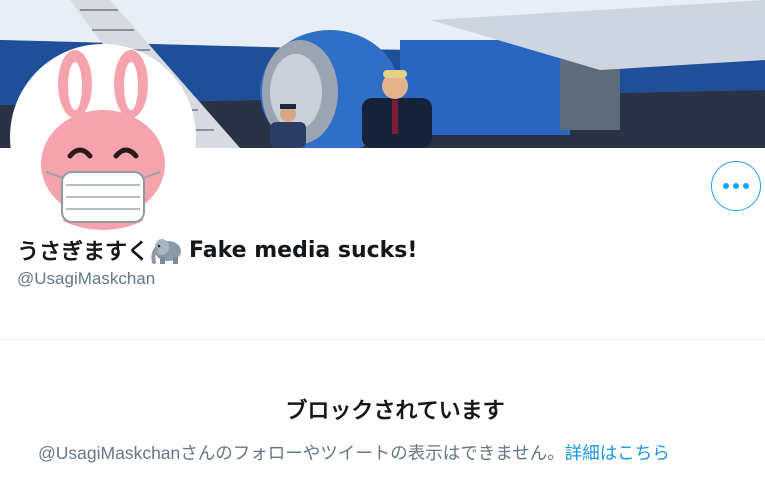 Image resolution: width=765 pixels, height=491 pixels. I want to click on blocked-message-text: @UsagiMaskchanさんのフォローやツイートの表示はできません。, so click(301, 453).